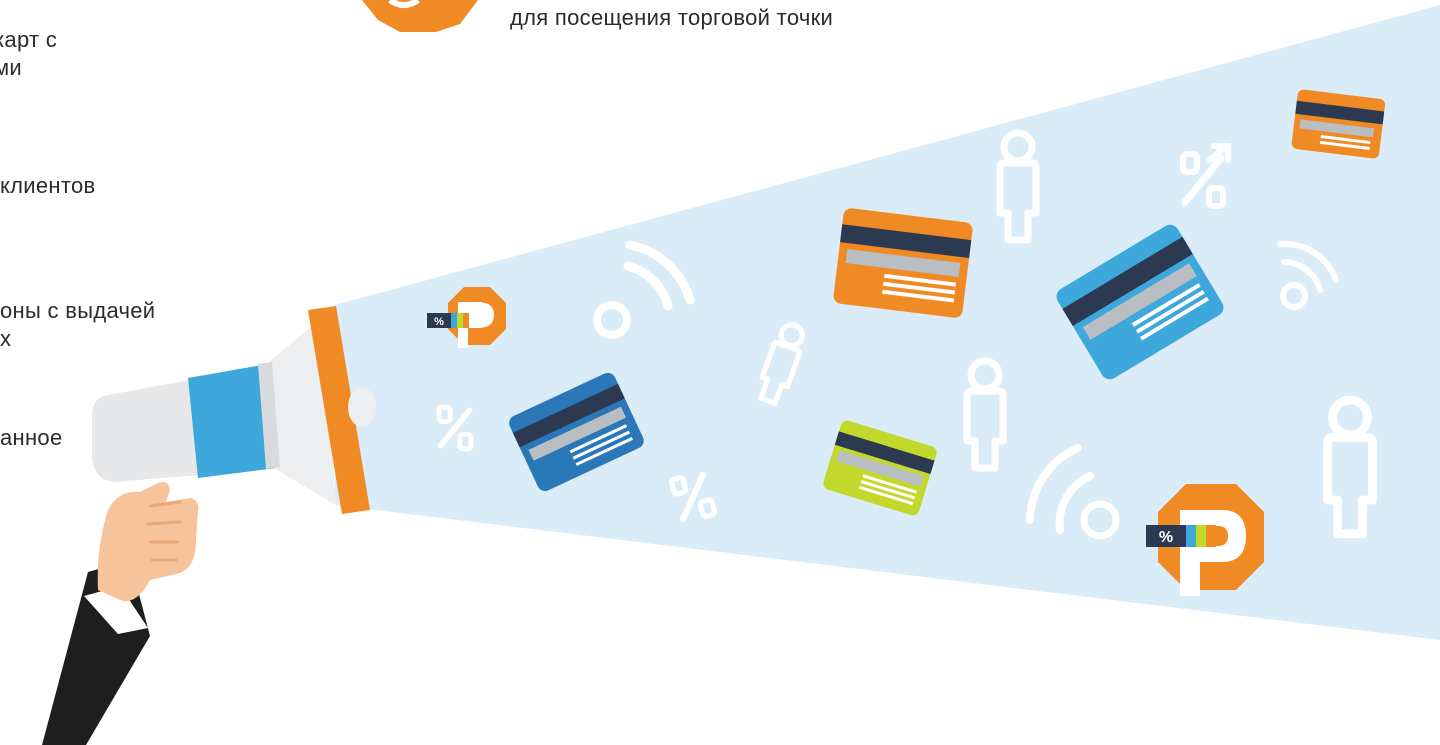  Describe the element at coordinates (120, 613) in the screenshot. I see `hand-illustration` at that location.